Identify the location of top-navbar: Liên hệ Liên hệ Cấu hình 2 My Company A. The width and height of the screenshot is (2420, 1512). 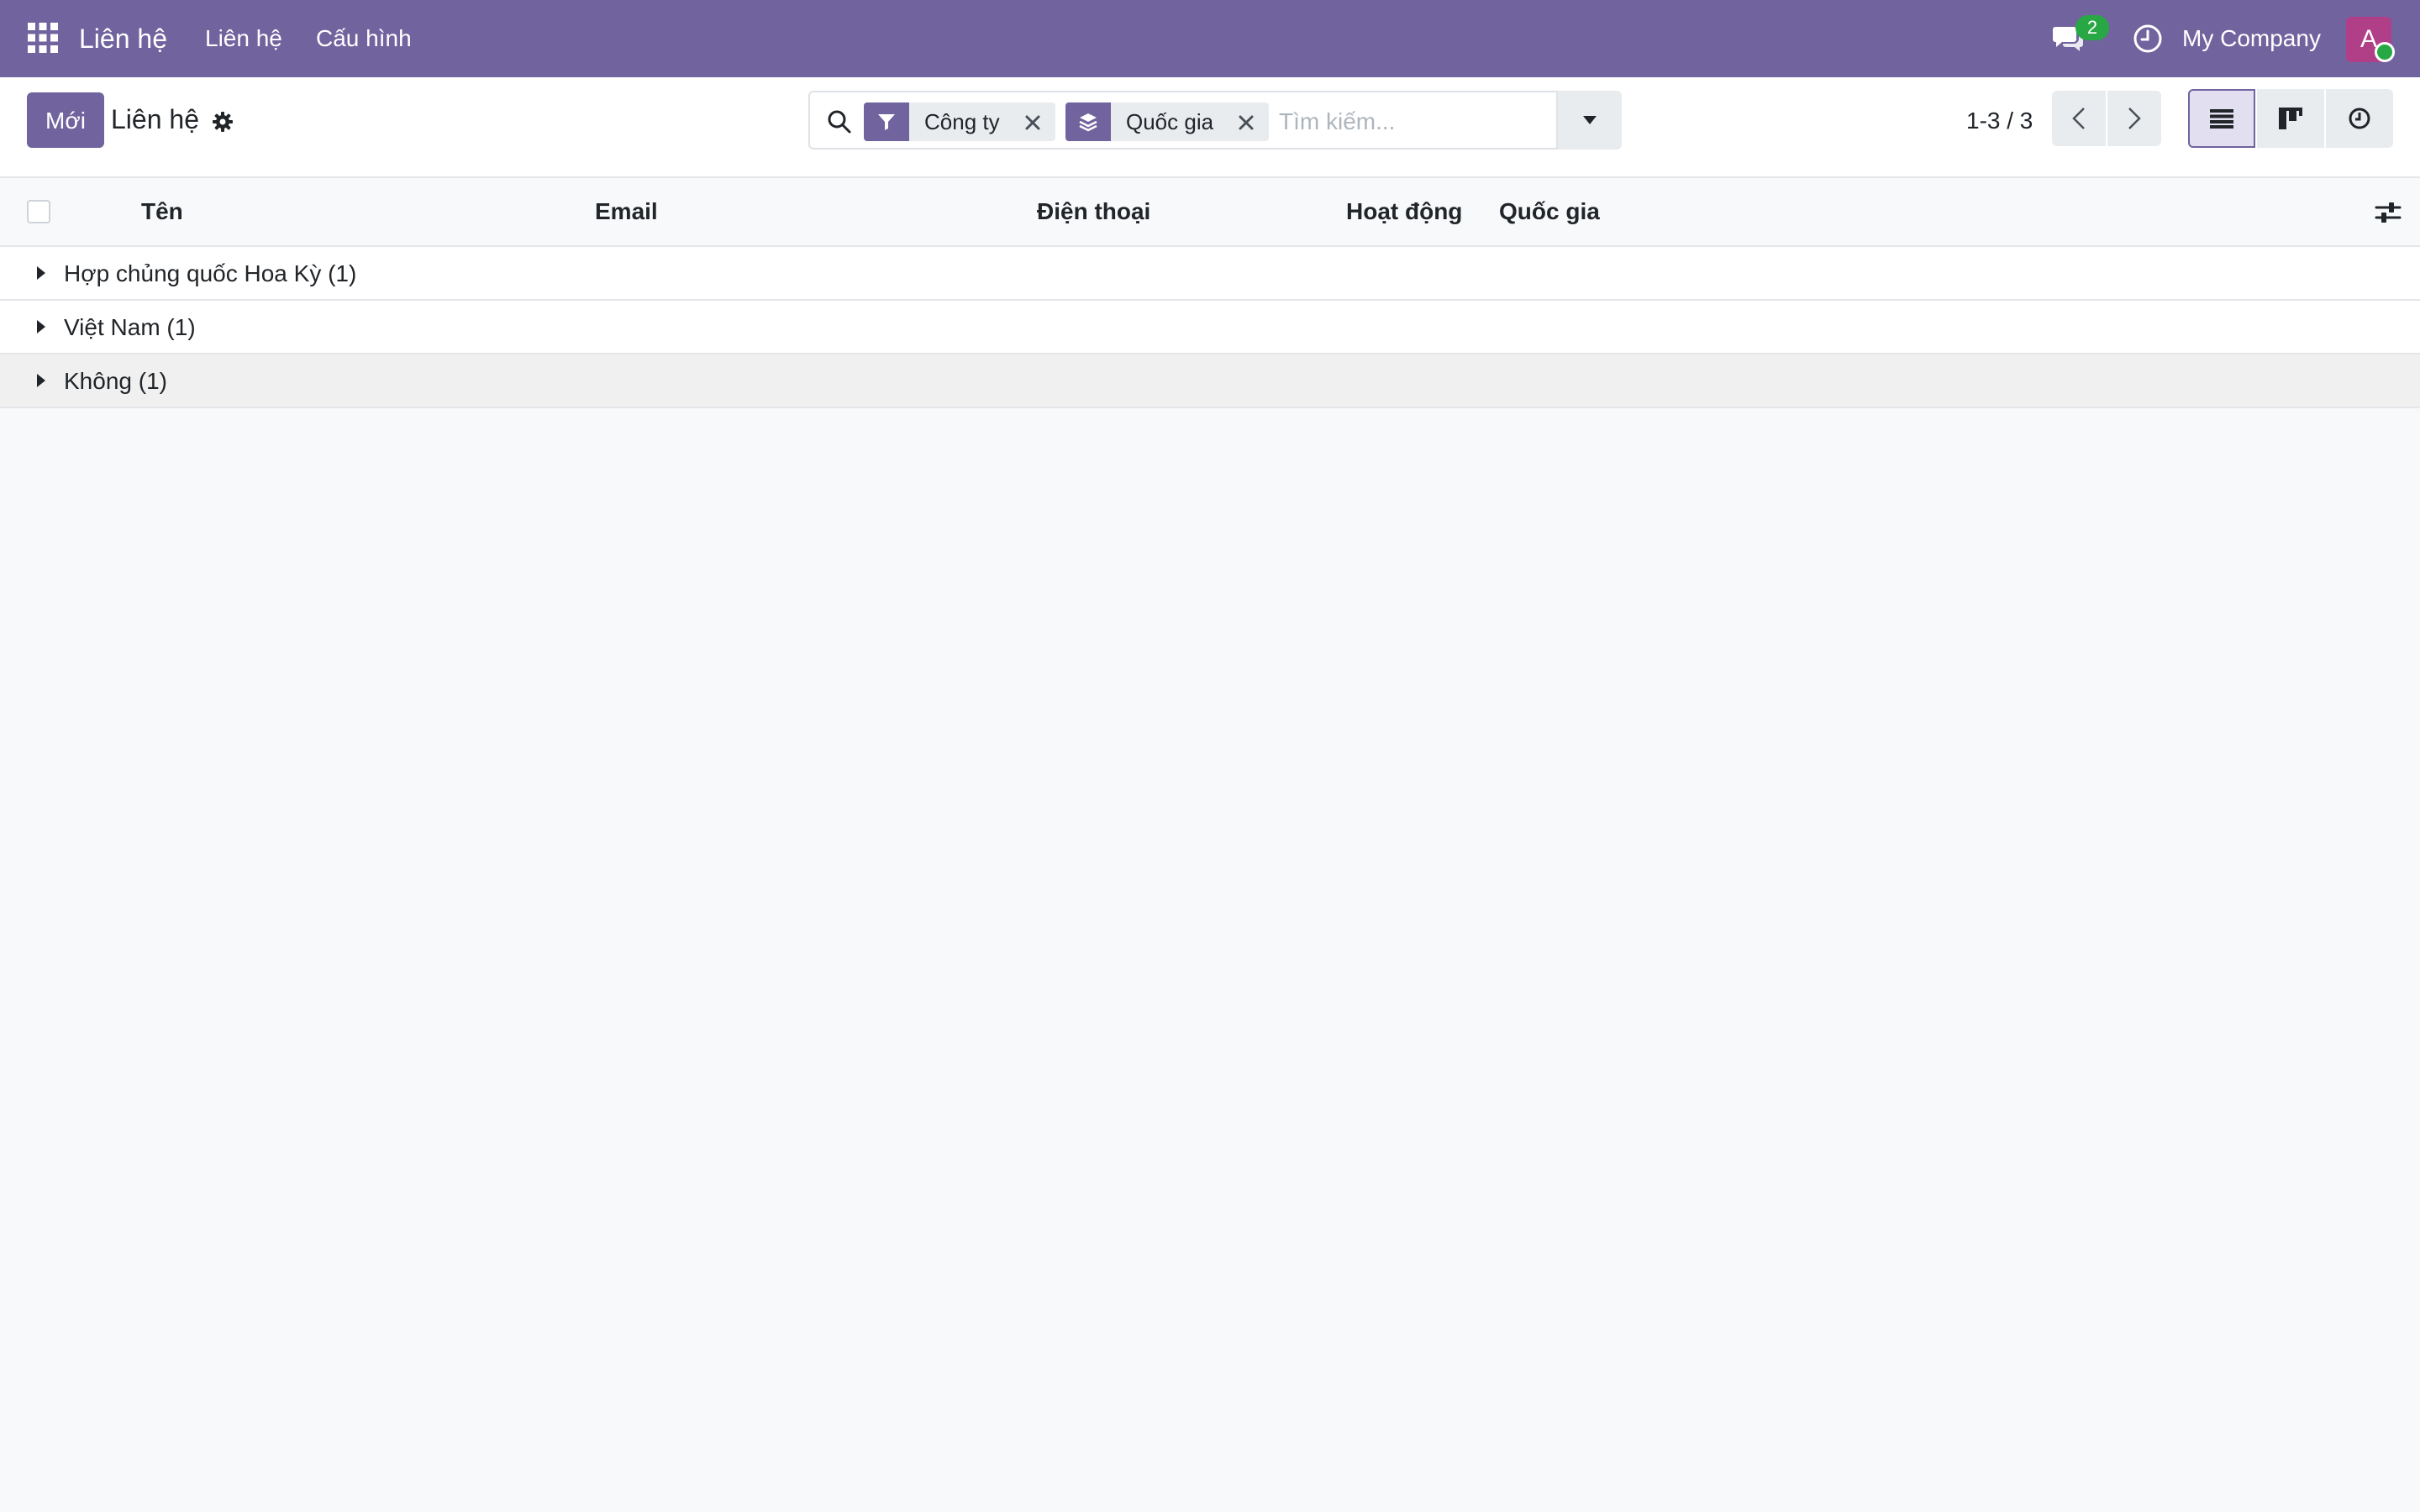
(1210, 38).